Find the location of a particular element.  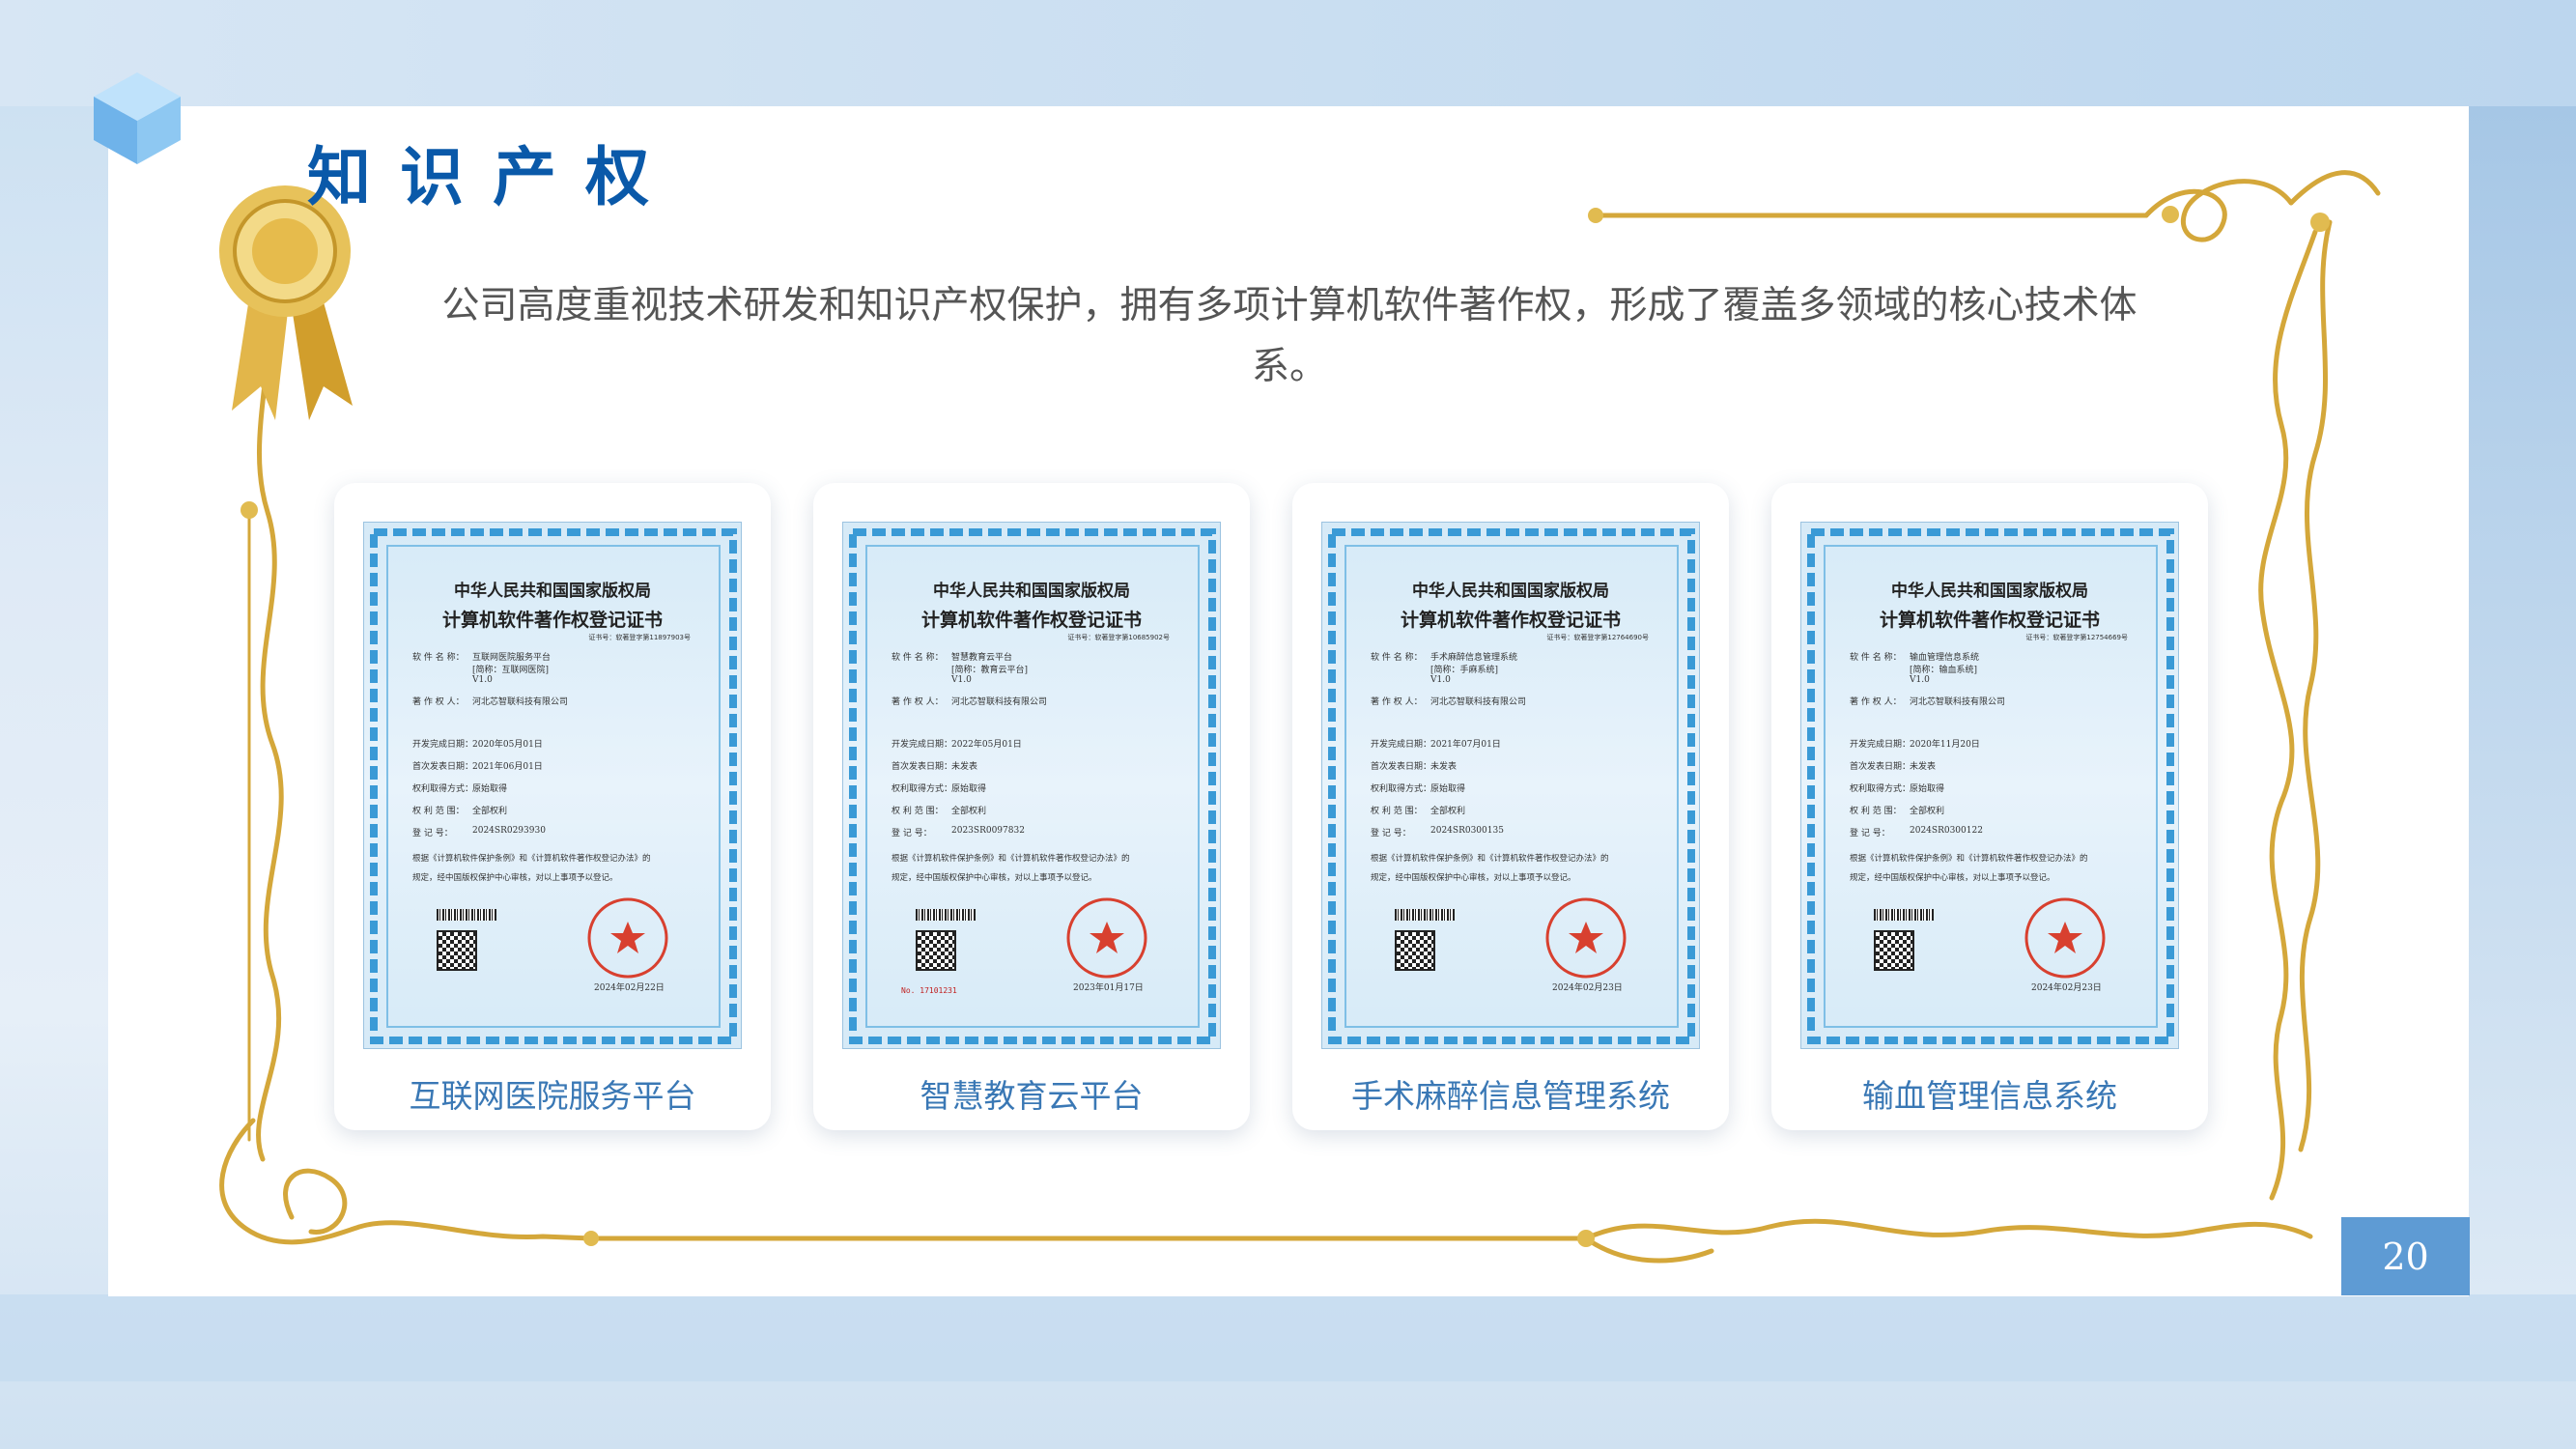

certificate-number: 证书号：软著登字第11897903号 is located at coordinates (639, 637).